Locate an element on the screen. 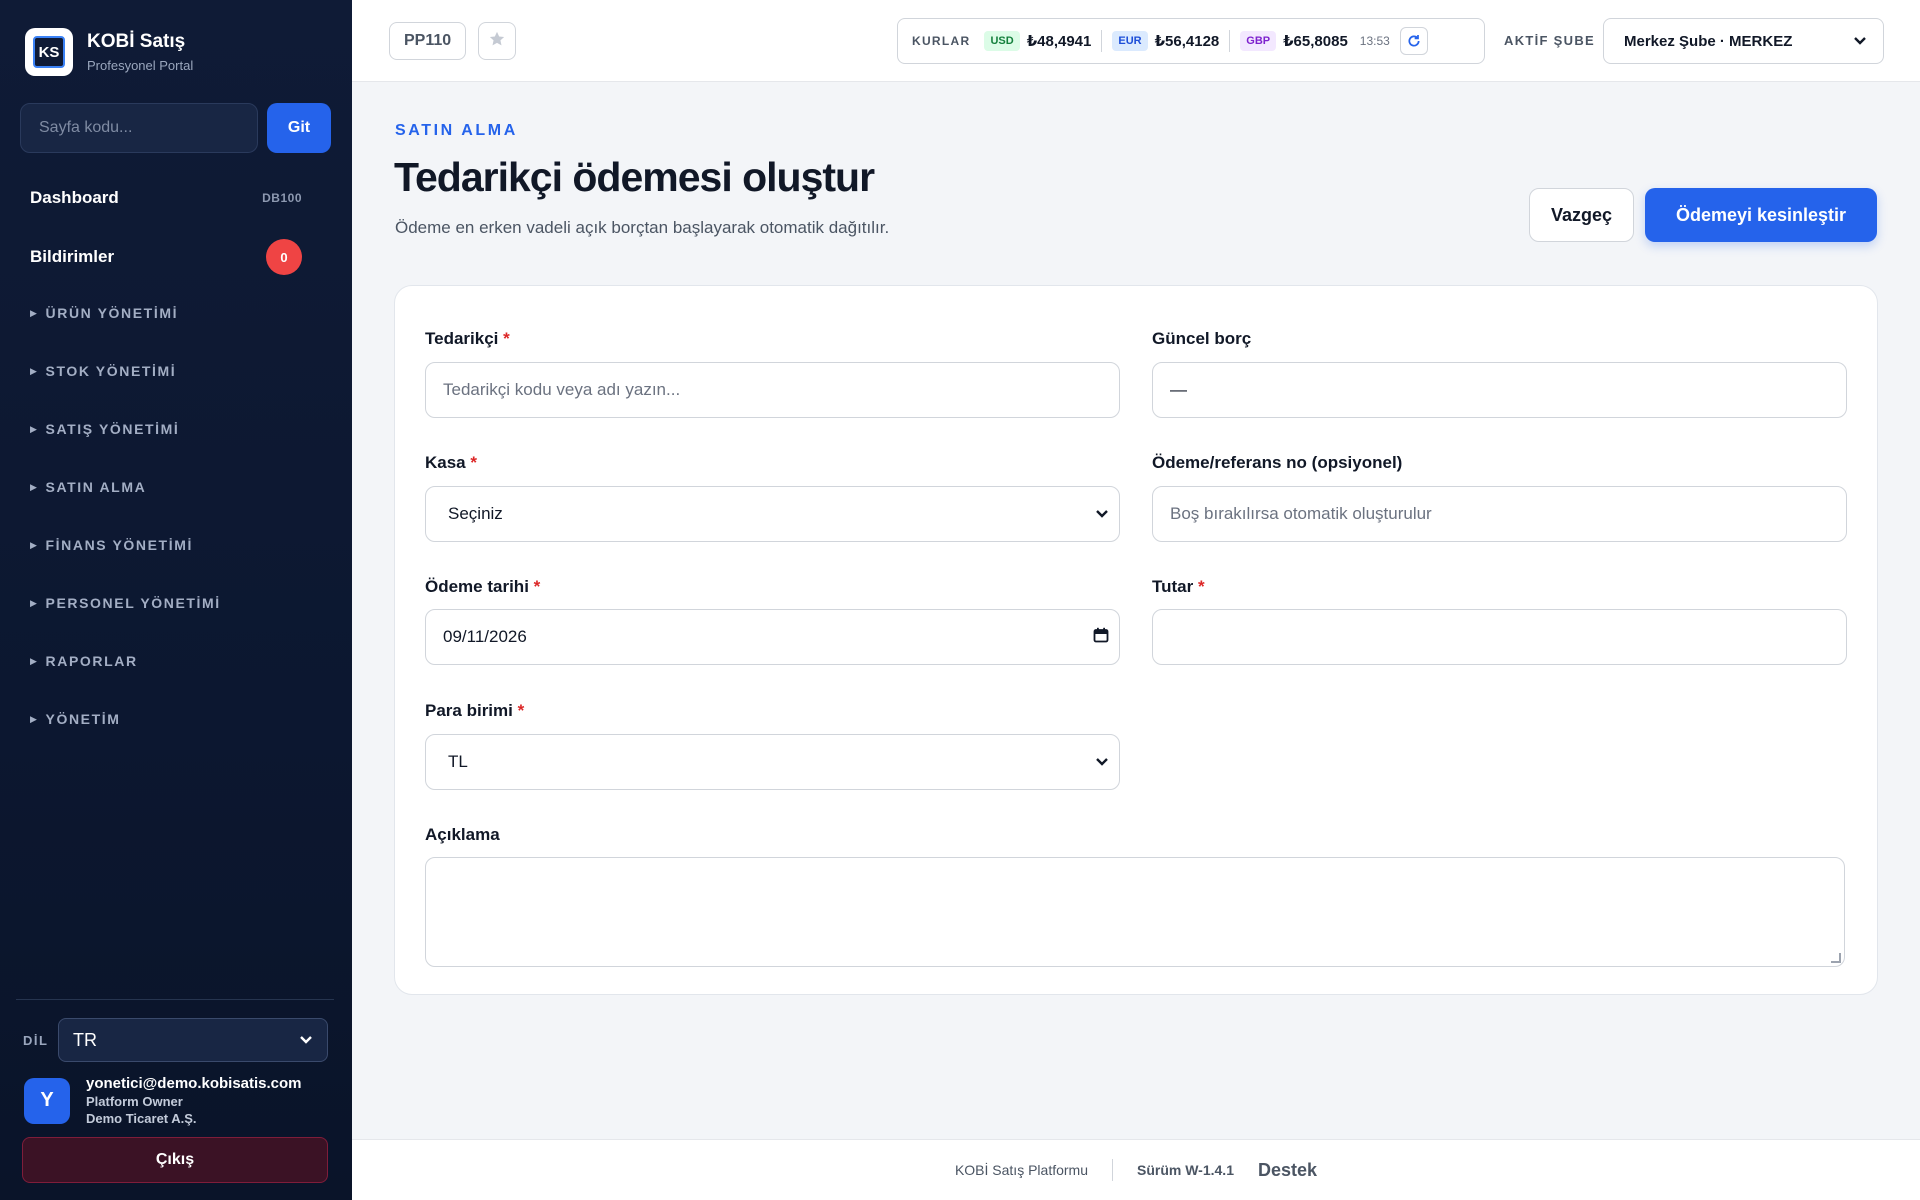  favorite-button is located at coordinates (497, 41).